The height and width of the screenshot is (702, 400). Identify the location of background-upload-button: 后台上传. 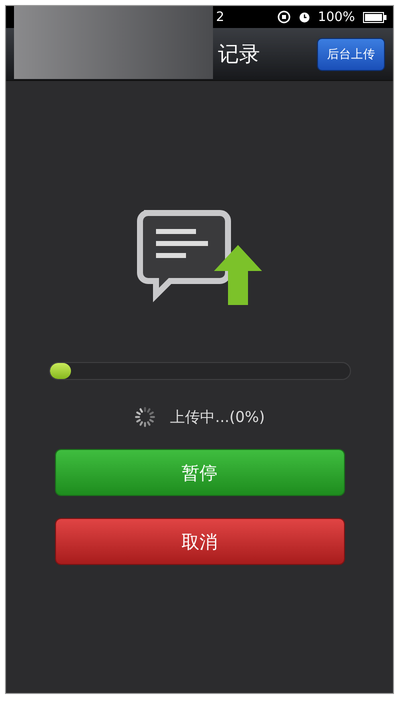
(351, 54).